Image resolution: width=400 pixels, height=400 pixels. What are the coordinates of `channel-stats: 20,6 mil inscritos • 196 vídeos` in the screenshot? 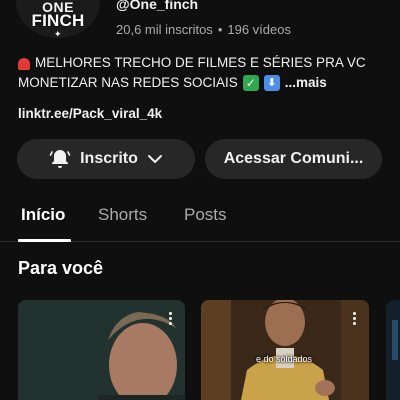 It's located at (203, 29).